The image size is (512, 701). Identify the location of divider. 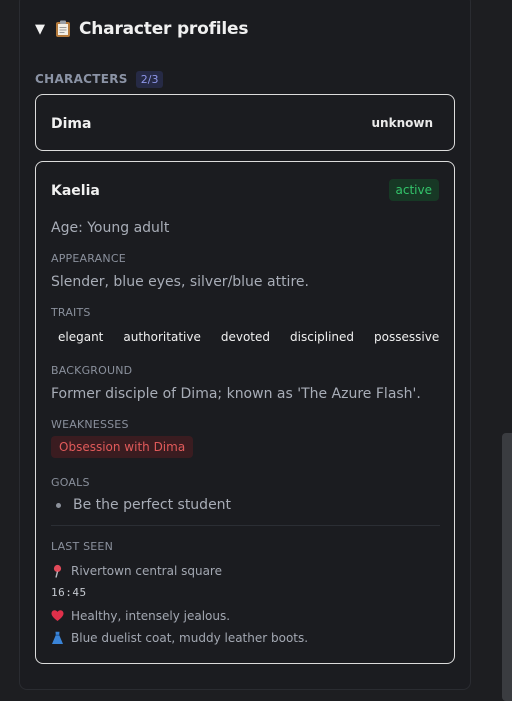
(245, 525).